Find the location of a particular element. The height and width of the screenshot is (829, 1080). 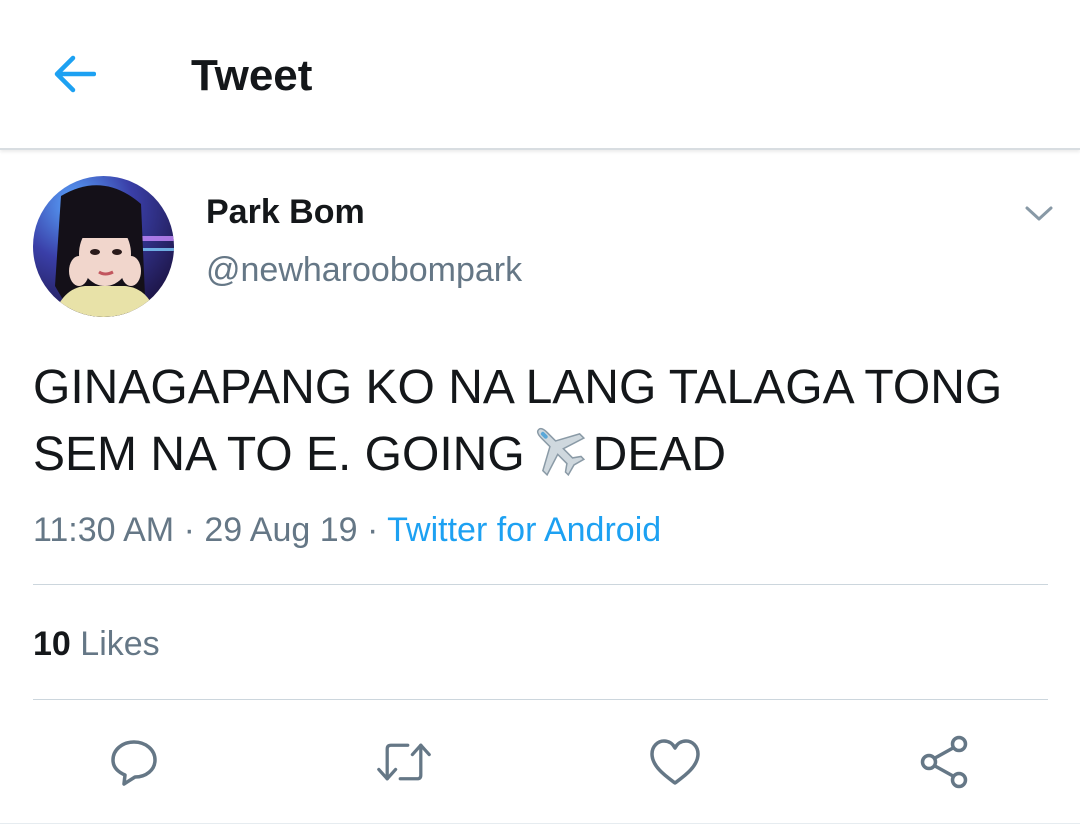

tweet-date: 29 Aug 19 is located at coordinates (281, 530).